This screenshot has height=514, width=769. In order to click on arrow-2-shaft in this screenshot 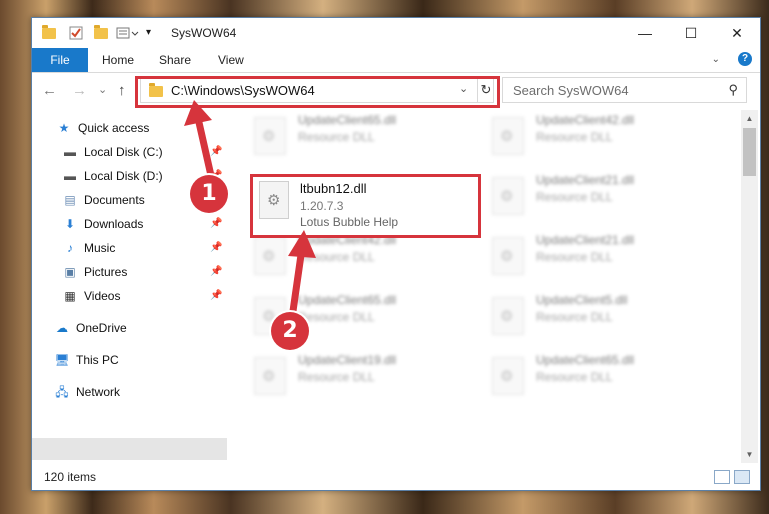, I will do `click(297, 283)`.